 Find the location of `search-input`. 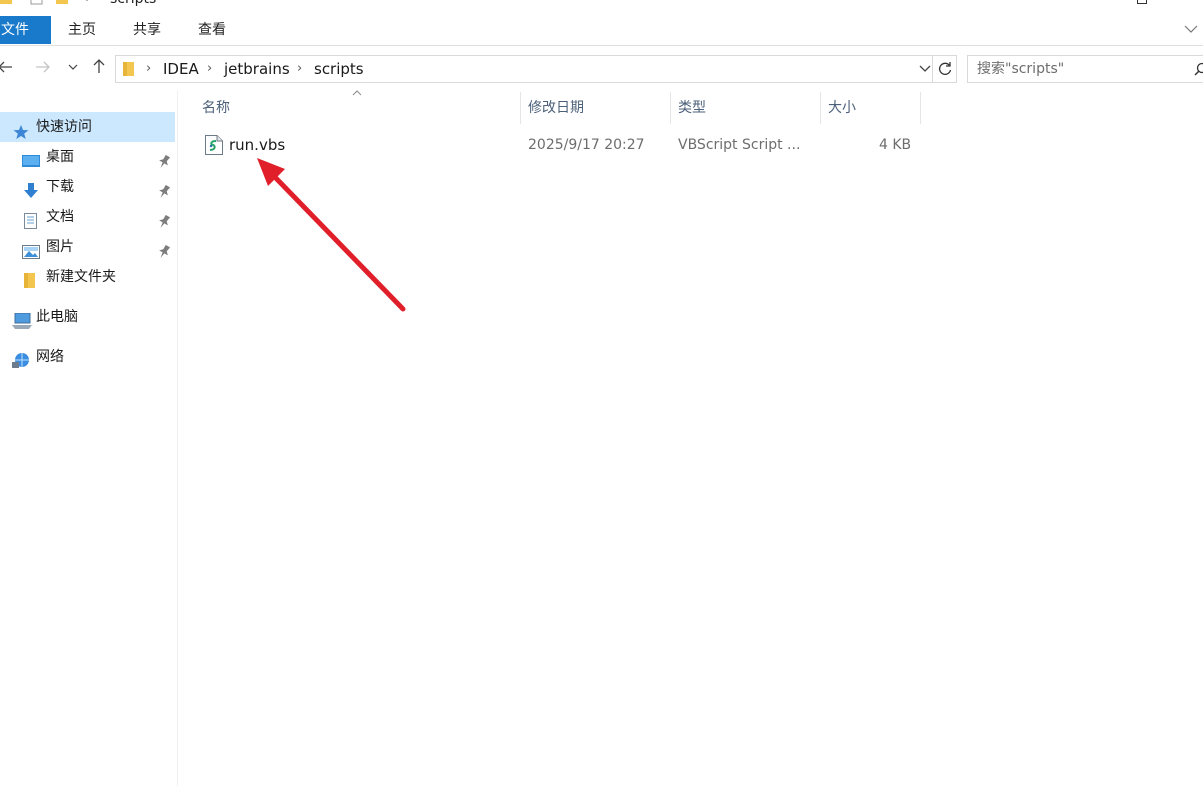

search-input is located at coordinates (1073, 69).